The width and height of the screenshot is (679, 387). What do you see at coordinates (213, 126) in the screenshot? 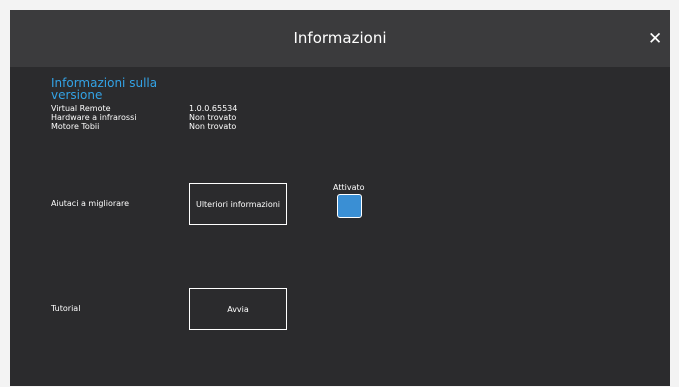
I see `info-value-tobii-engine: Non trovato` at bounding box center [213, 126].